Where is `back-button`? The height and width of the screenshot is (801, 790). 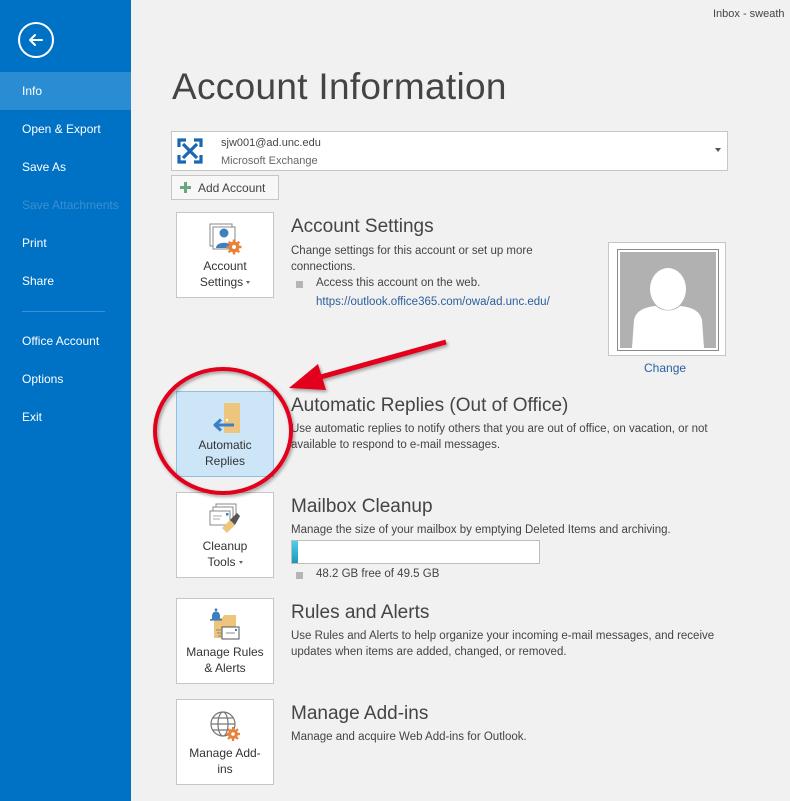
back-button is located at coordinates (36, 40).